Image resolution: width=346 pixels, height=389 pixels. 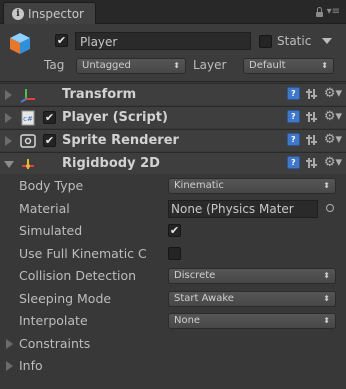 I want to click on component-transform: Transform ? ⚙▾, so click(x=173, y=94).